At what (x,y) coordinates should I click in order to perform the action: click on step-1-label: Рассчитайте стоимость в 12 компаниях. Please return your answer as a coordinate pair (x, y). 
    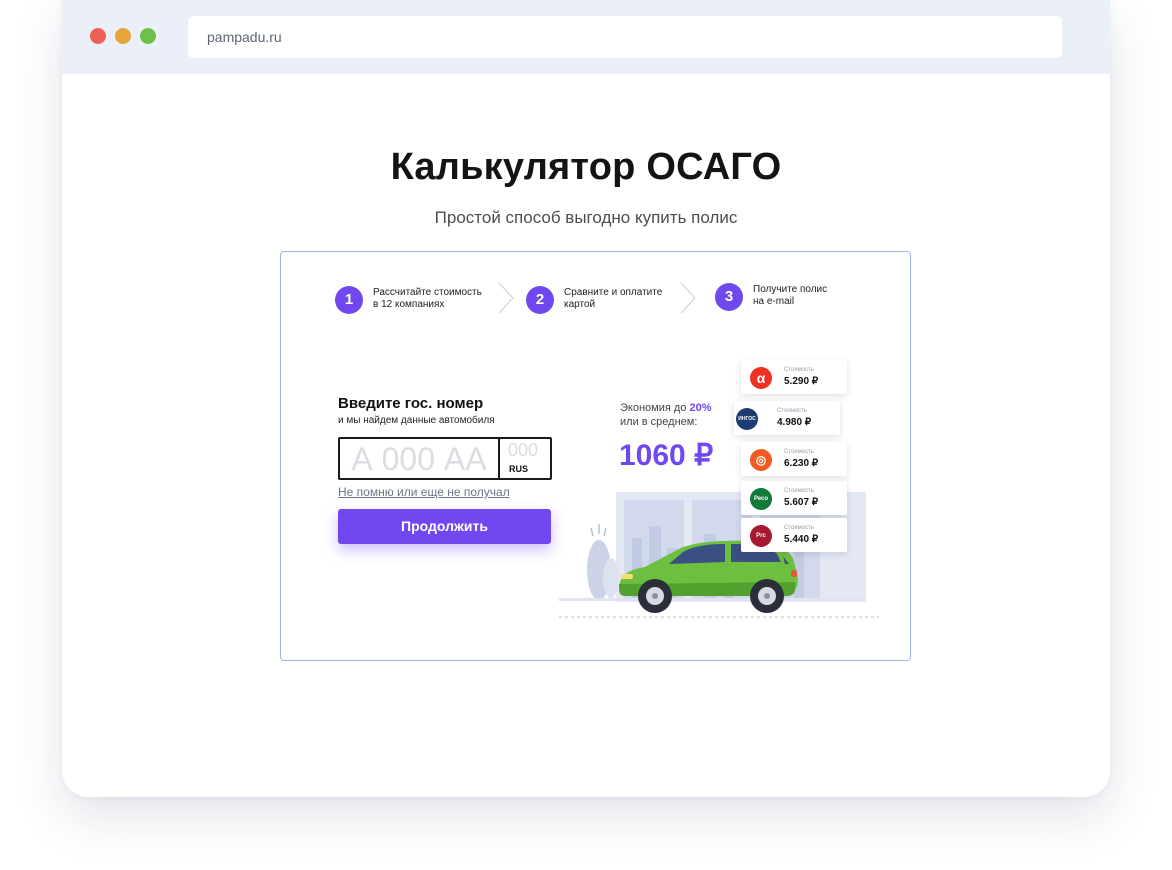
    Looking at the image, I should click on (427, 298).